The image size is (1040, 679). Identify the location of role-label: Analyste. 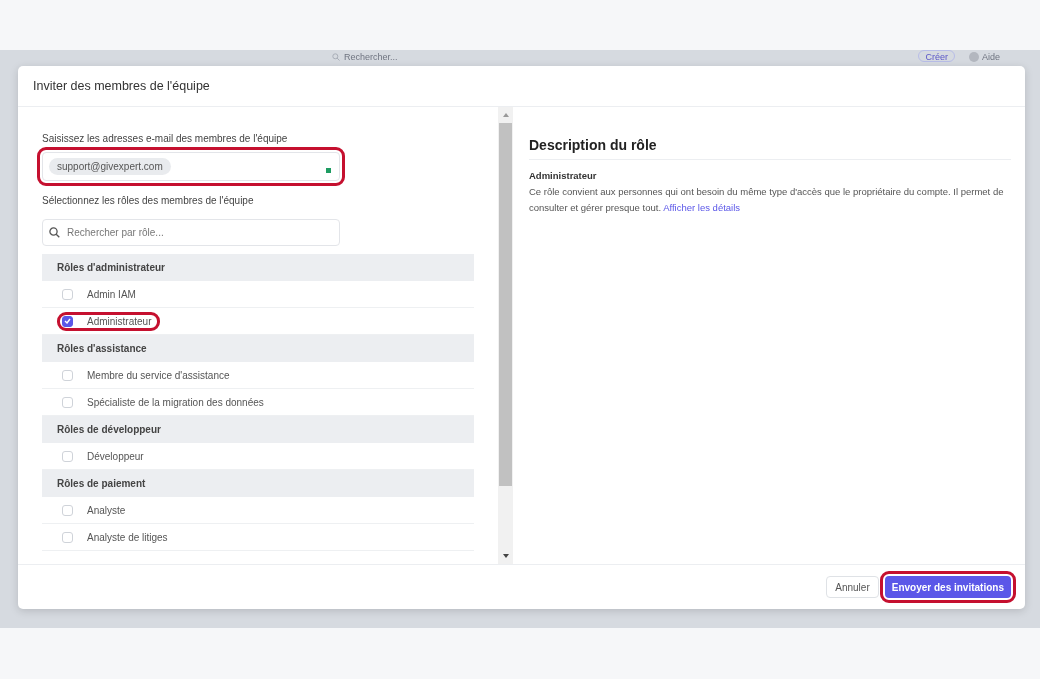
(106, 510).